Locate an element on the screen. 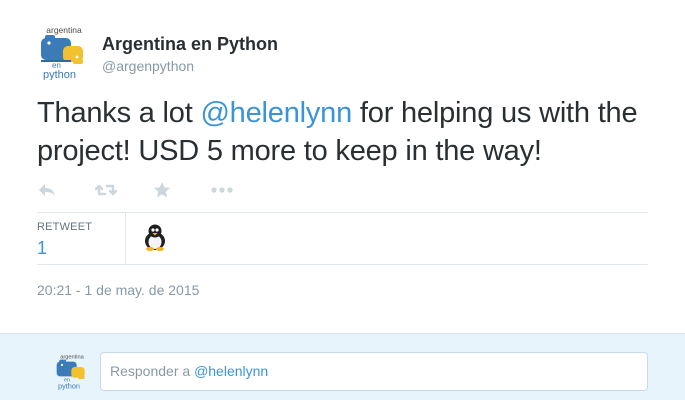 This screenshot has height=400, width=685. retweet-label: RETWEET is located at coordinates (65, 227).